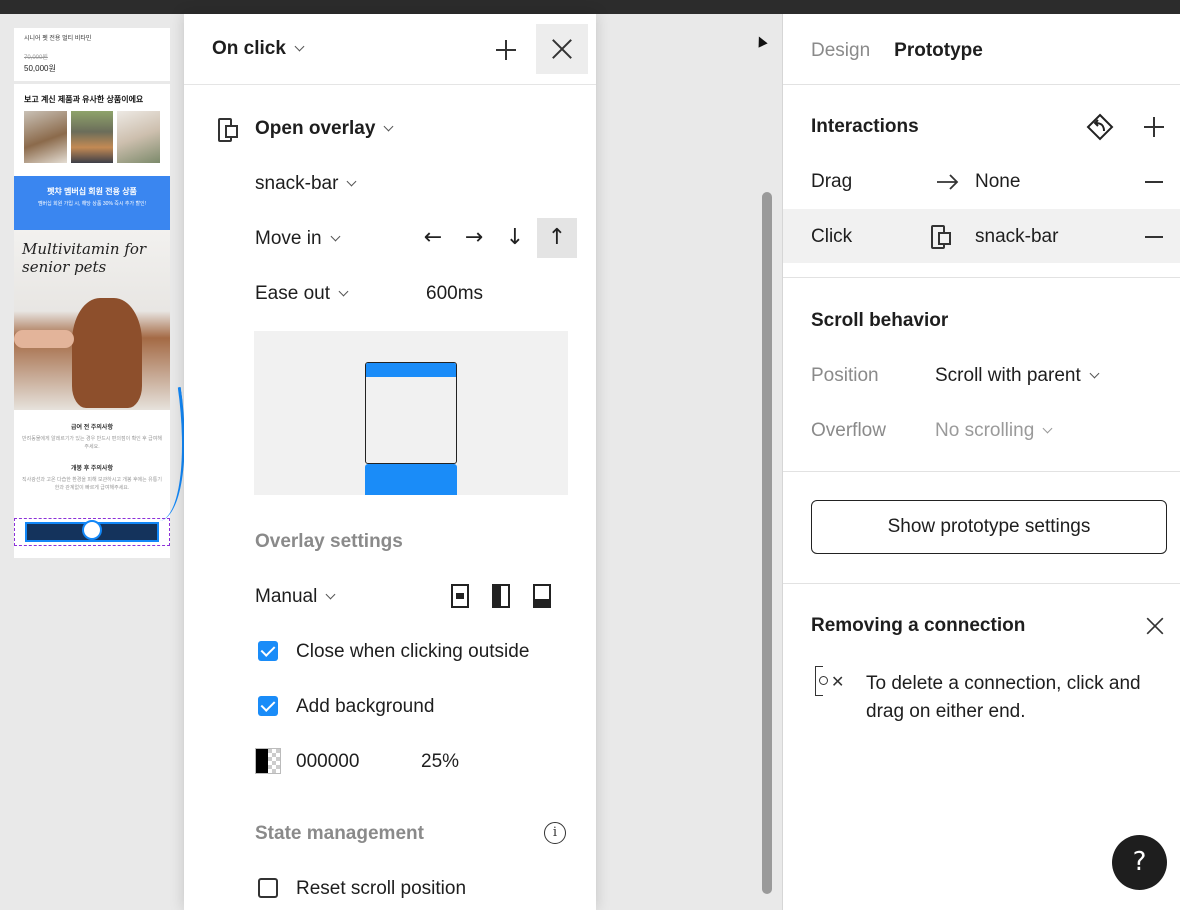 This screenshot has width=1180, height=910. I want to click on animation-dropdown: Move in, so click(297, 239).